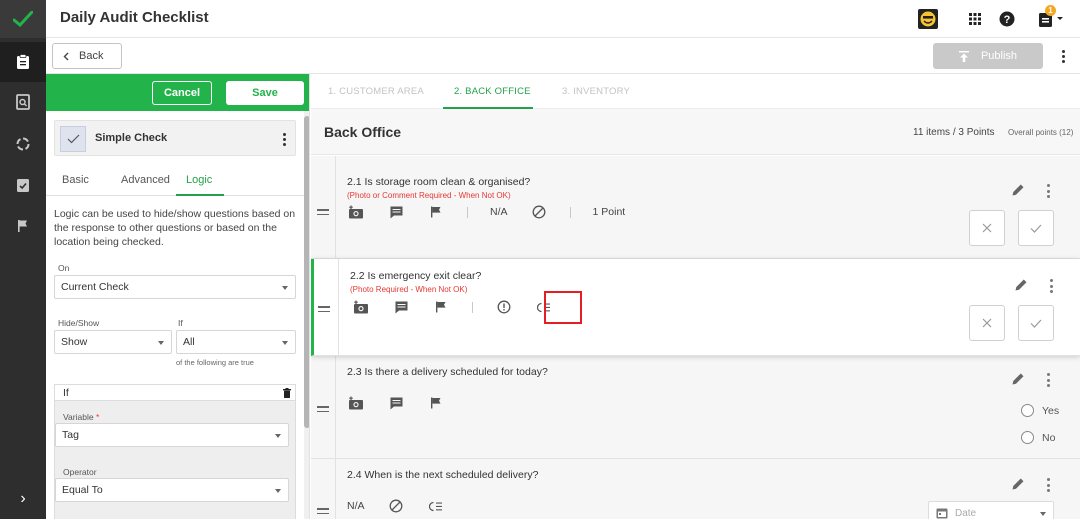 The image size is (1080, 519). Describe the element at coordinates (79, 323) in the screenshot. I see `hideshow-label: Hide/Show` at that location.